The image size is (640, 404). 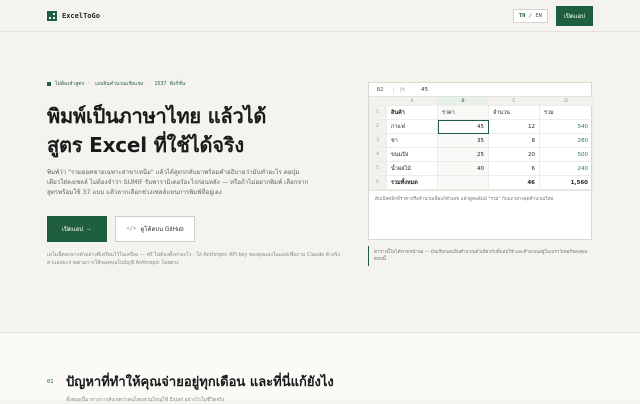 What do you see at coordinates (412, 155) in the screenshot?
I see `product-cell: ขนมปัง` at bounding box center [412, 155].